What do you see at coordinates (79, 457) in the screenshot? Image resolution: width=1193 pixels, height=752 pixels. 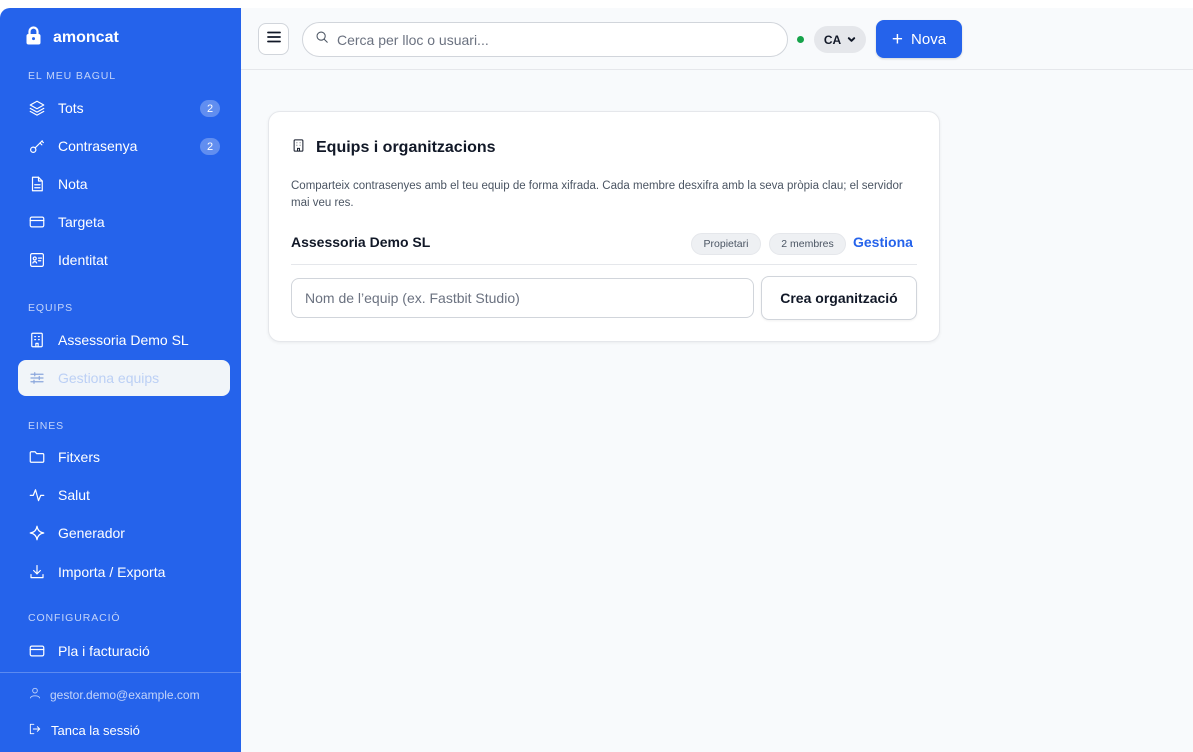 I see `sidebar-item-label: Fitxers` at bounding box center [79, 457].